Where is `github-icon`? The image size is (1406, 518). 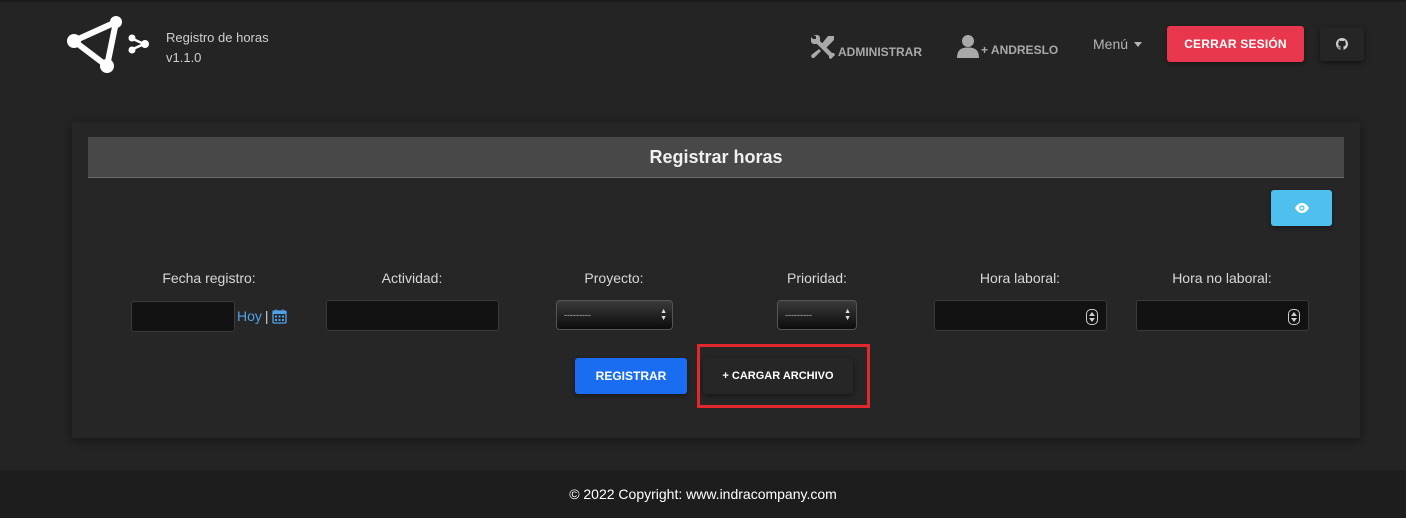
github-icon is located at coordinates (1342, 44).